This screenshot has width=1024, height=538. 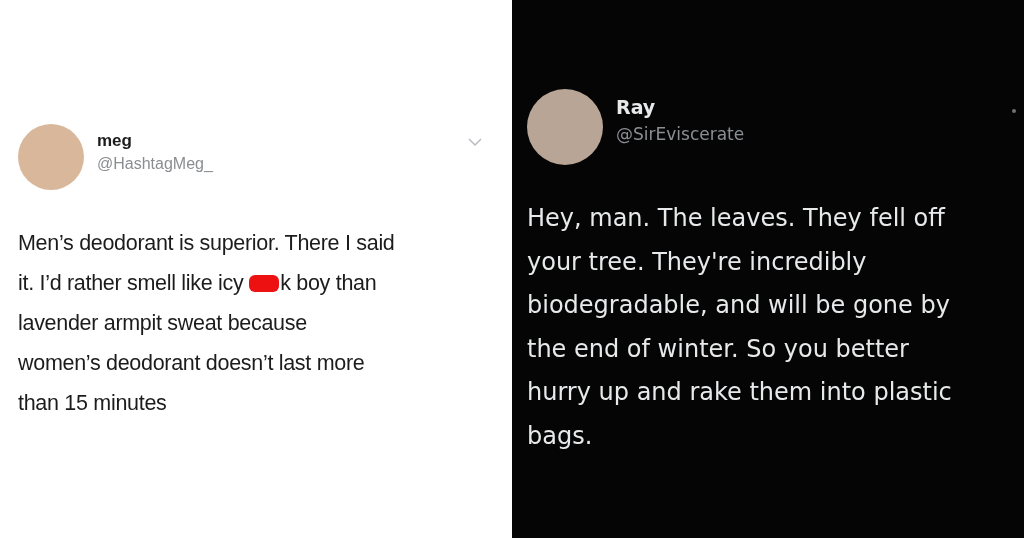 I want to click on tweet-text: Men’s deodorant is superior. There I said it. I’d rather smell like icy k boy than lavender armpit sweat because women’s deodorant doesn’t last more than 15 minutes, so click(x=207, y=323).